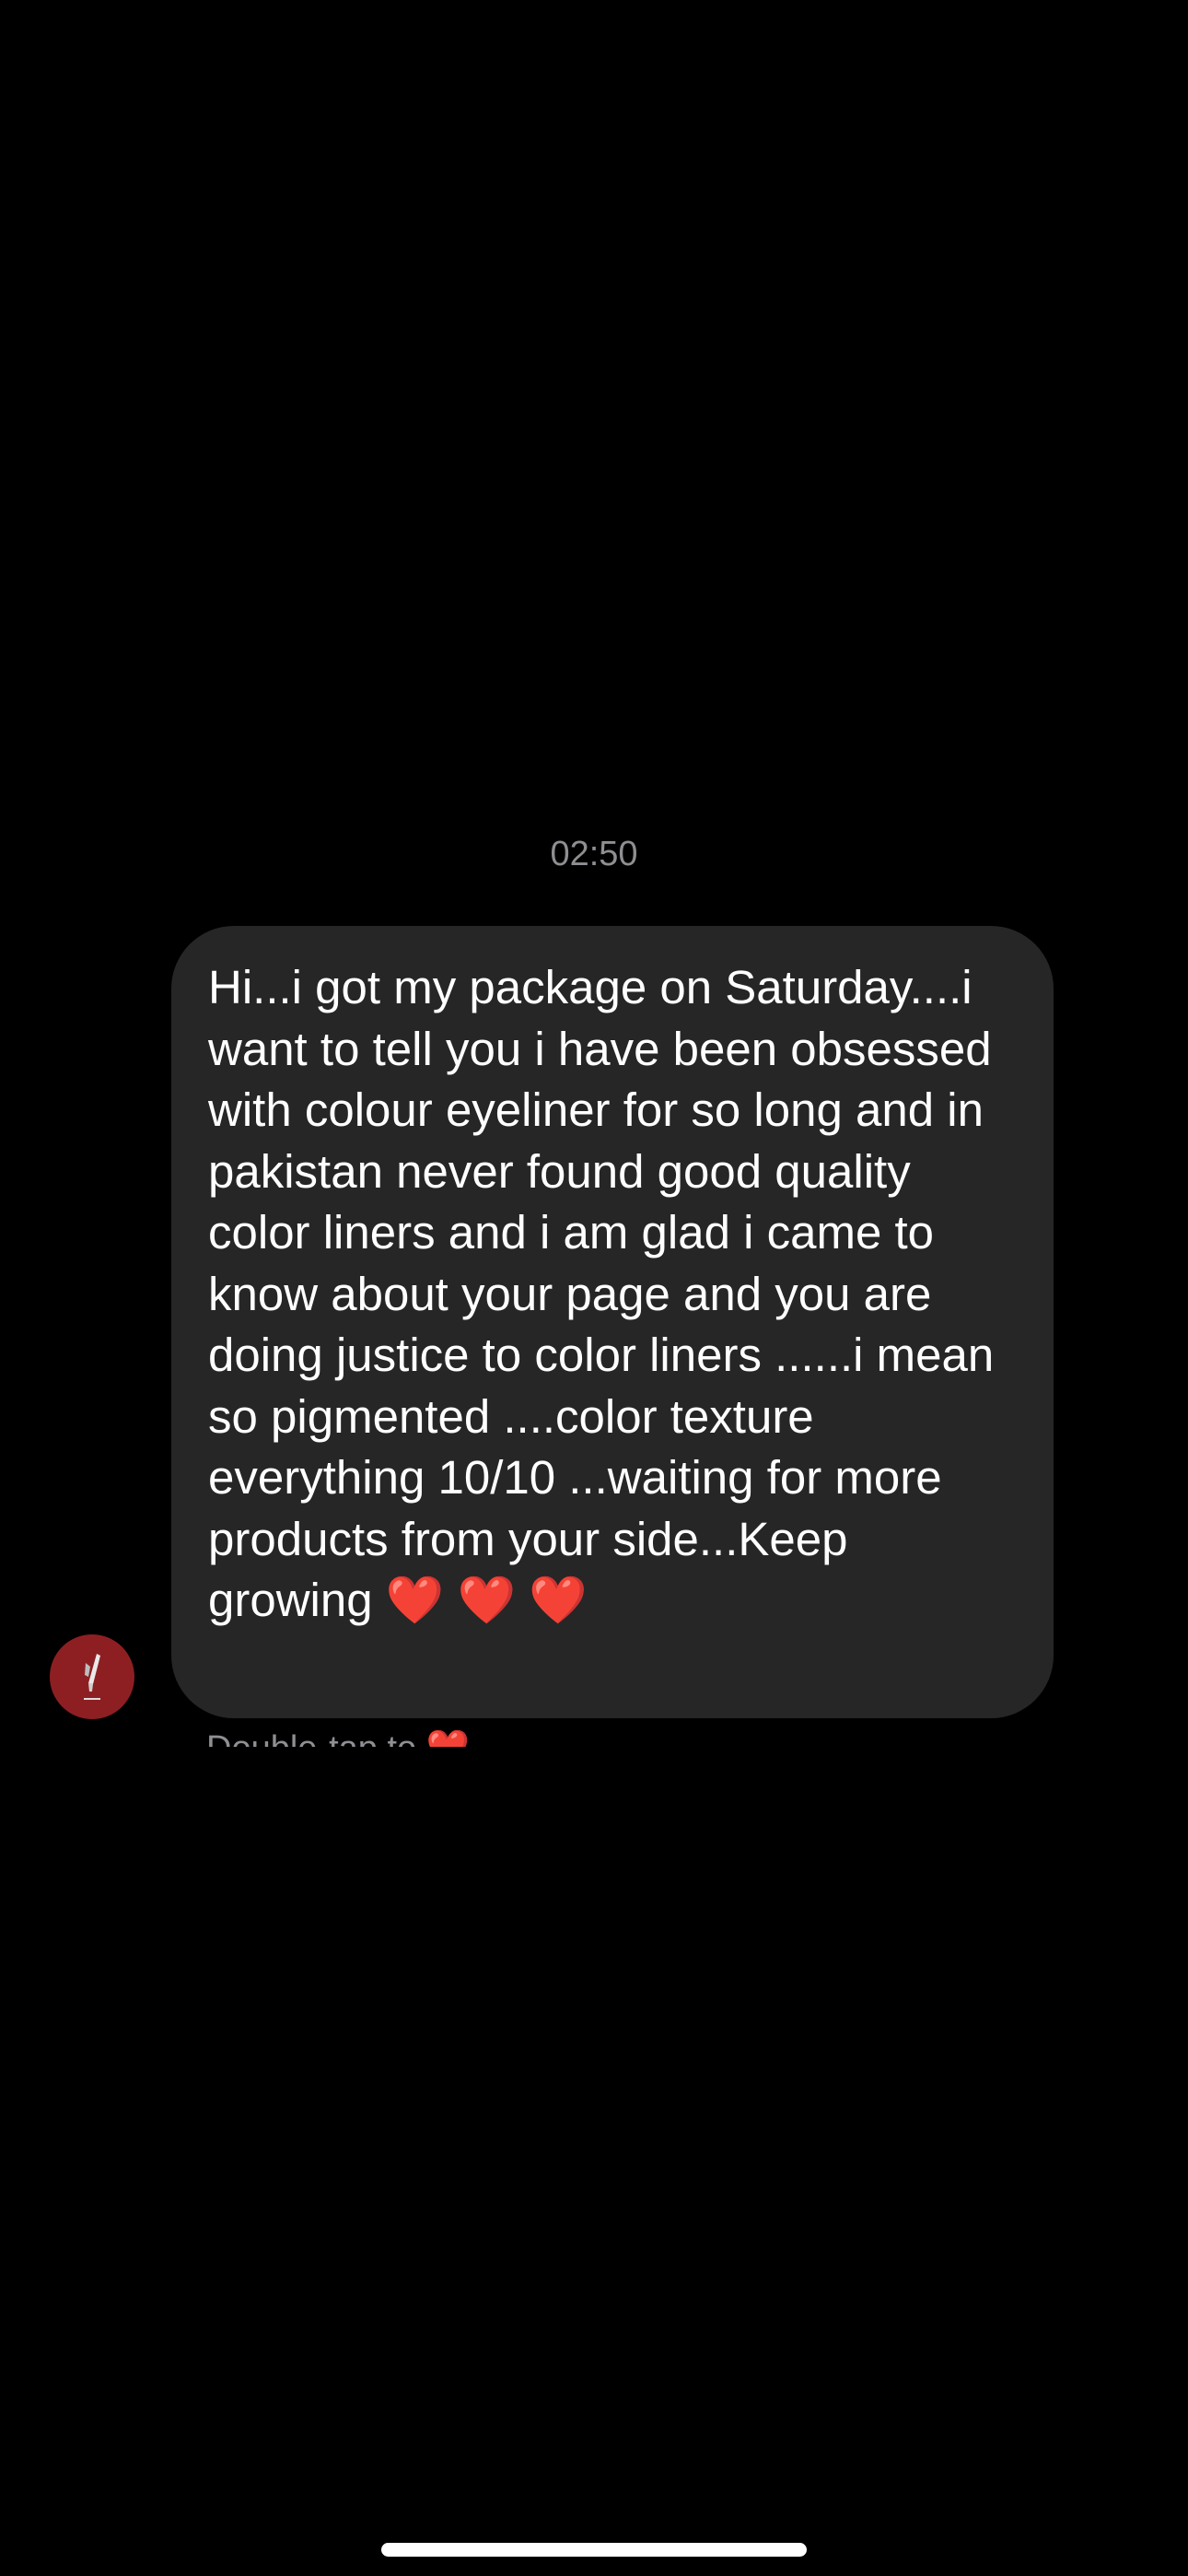 Image resolution: width=1188 pixels, height=2576 pixels. Describe the element at coordinates (436, 1737) in the screenshot. I see `double-tap-hint: Double-tap to ❤️` at that location.